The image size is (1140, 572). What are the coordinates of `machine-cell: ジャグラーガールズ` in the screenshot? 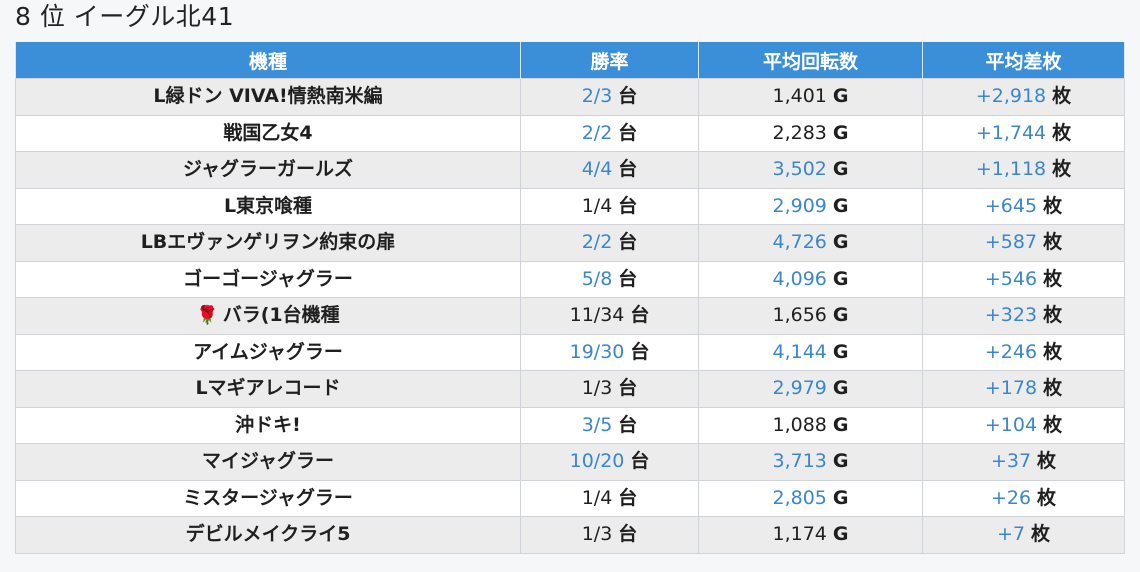 It's located at (268, 170).